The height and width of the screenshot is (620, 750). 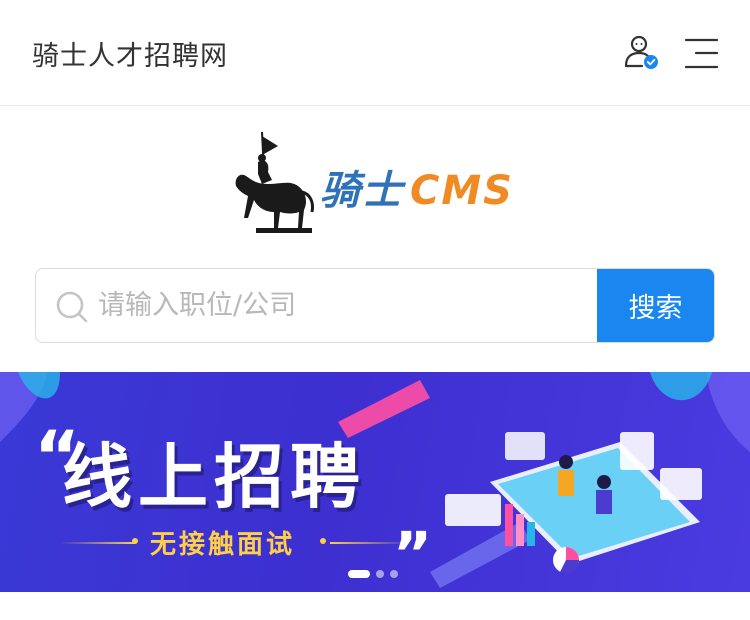 I want to click on search-button: 搜索, so click(x=655, y=305).